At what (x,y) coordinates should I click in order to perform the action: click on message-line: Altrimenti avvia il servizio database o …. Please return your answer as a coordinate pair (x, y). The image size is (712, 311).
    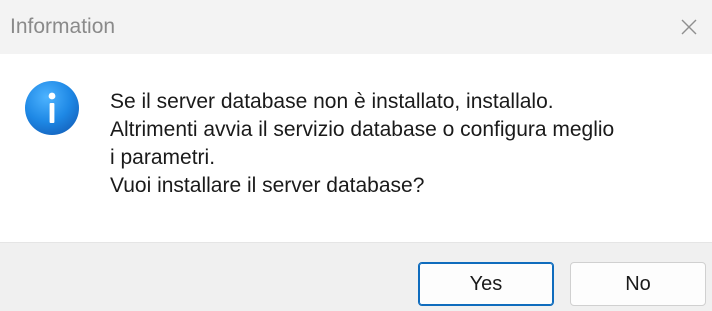
    Looking at the image, I should click on (362, 129).